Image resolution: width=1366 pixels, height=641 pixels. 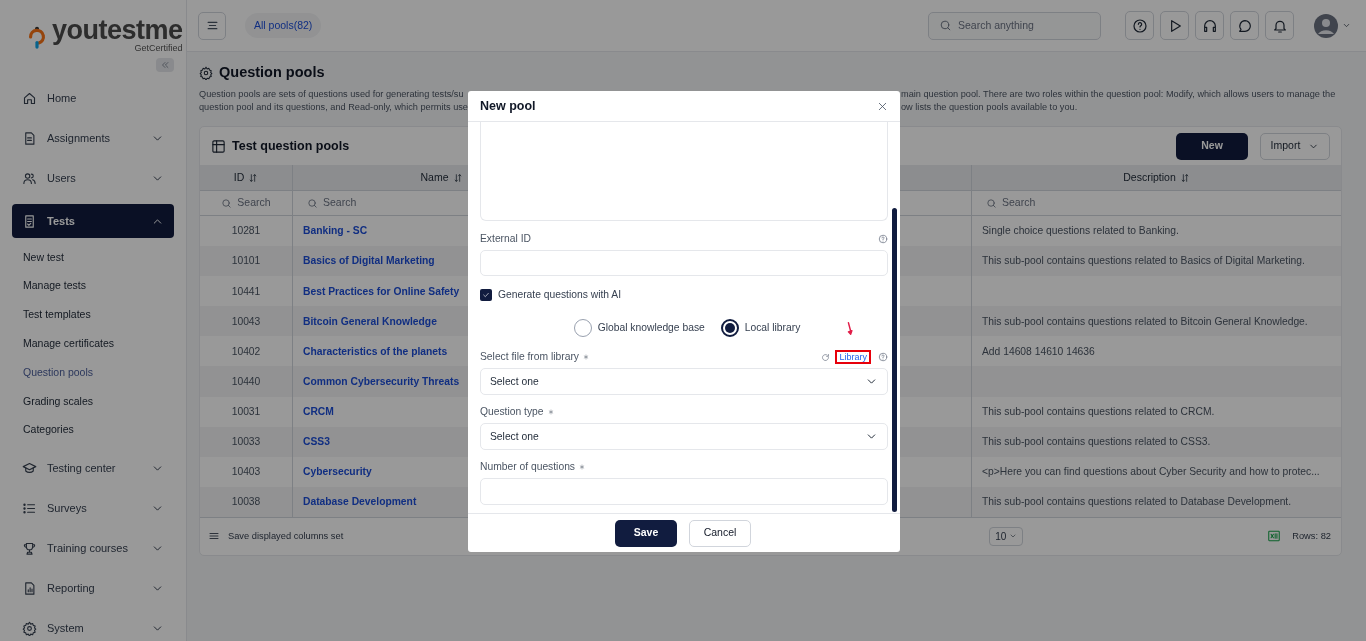 I want to click on field-label: Number of questions, so click(x=527, y=467).